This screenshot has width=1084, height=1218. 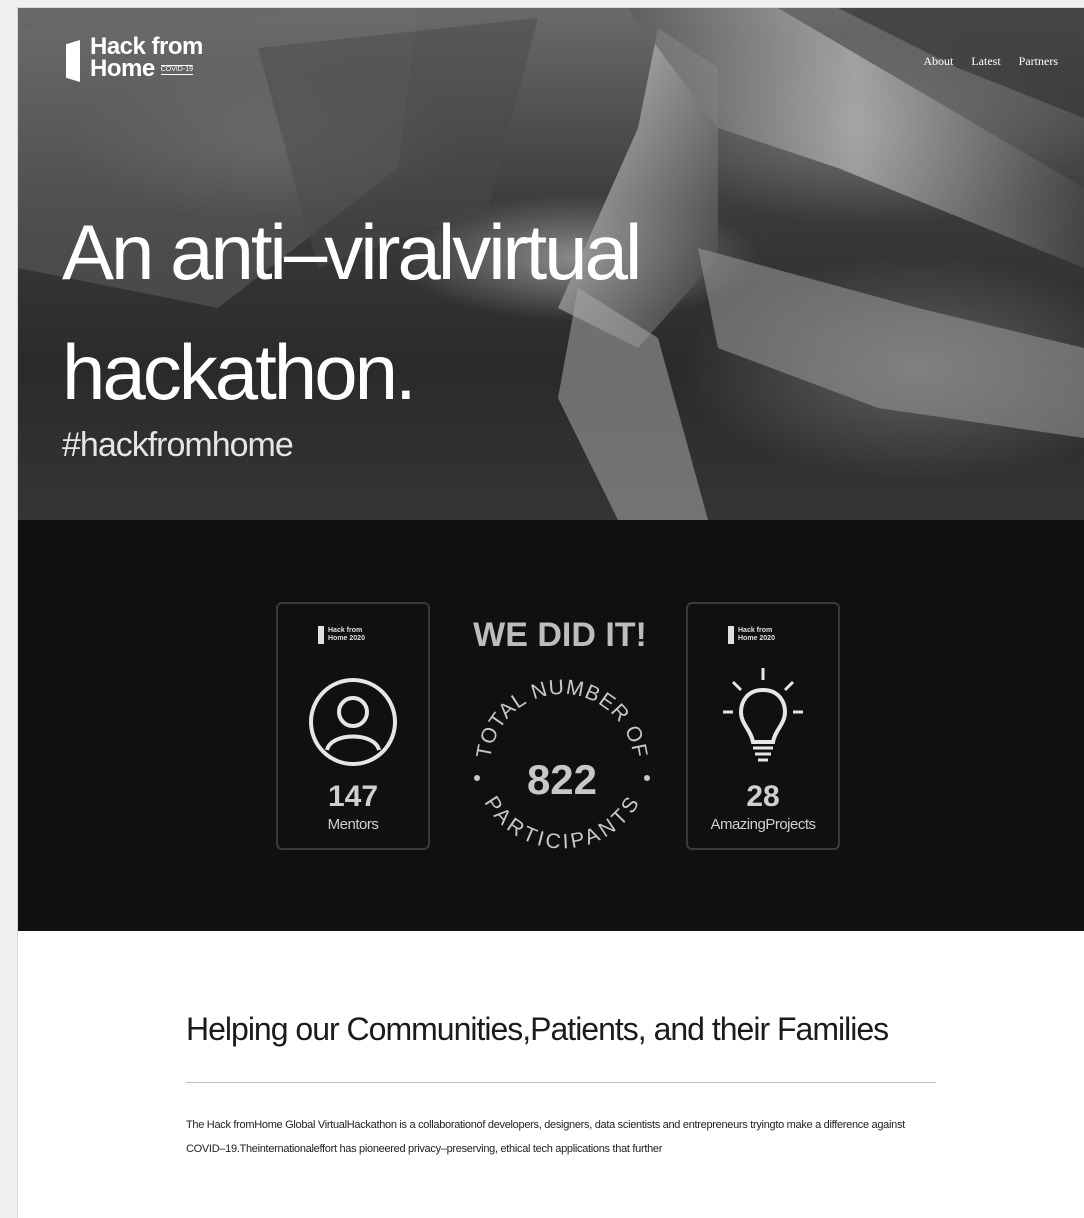 What do you see at coordinates (985, 61) in the screenshot?
I see `nav-item-latest: Latest` at bounding box center [985, 61].